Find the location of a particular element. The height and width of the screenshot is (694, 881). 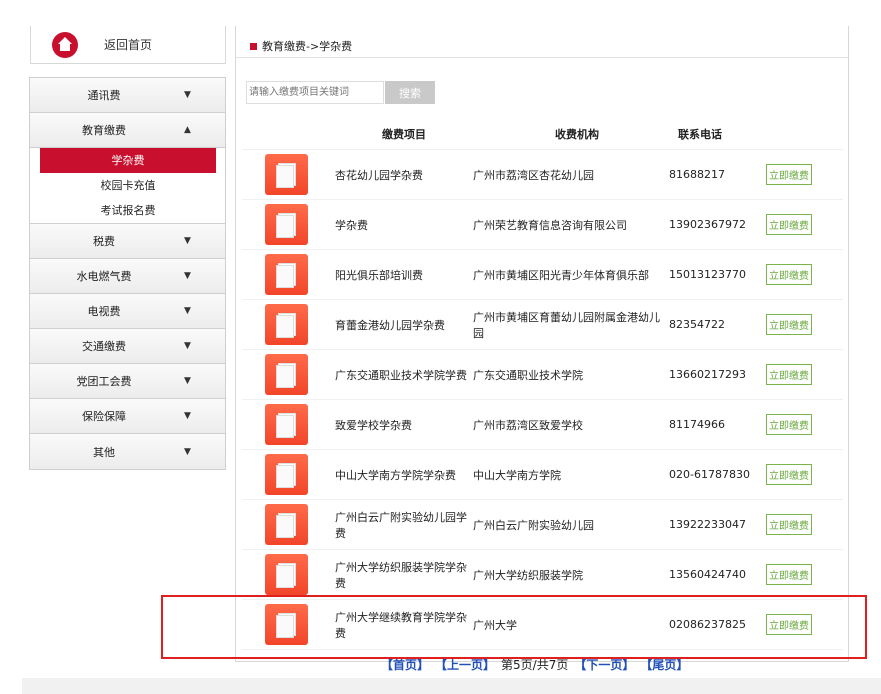

table-row: 中山大学南方学院学杂费 中山大学南方学院 020-61787830 立即缴费 is located at coordinates (542, 475).